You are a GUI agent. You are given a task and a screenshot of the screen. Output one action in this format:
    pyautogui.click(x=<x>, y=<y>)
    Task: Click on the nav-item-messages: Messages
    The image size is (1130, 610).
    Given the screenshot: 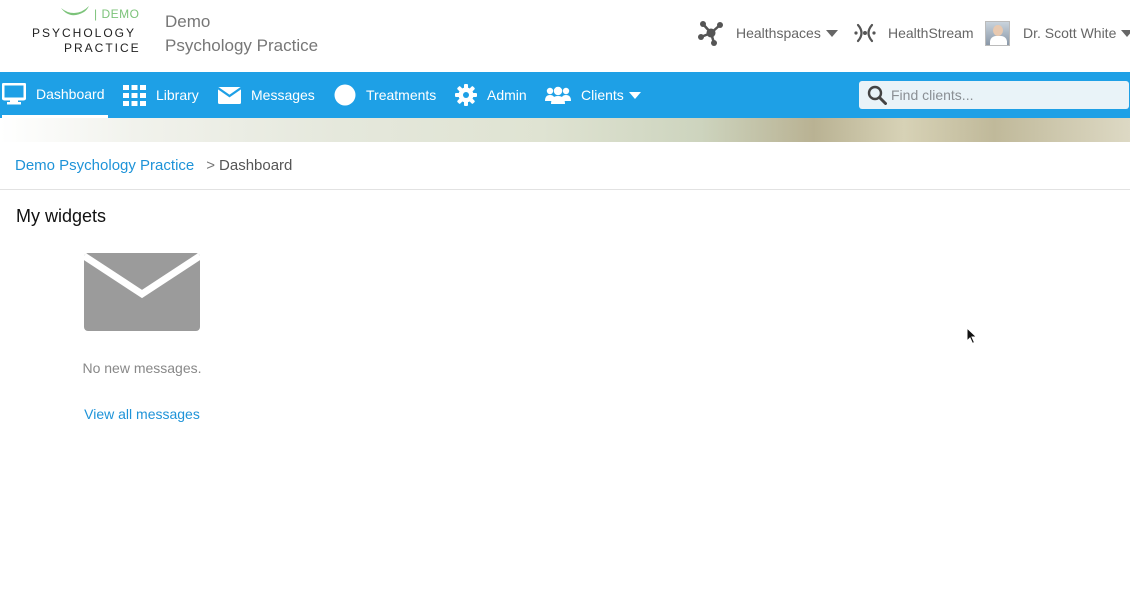 What is the action you would take?
    pyautogui.click(x=266, y=95)
    